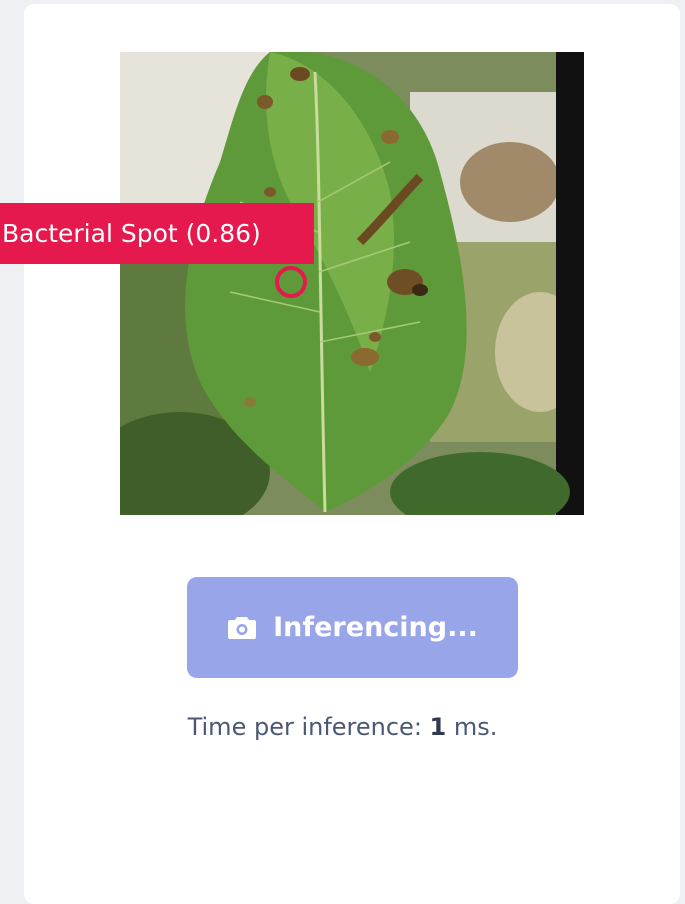 The height and width of the screenshot is (904, 685). What do you see at coordinates (472, 727) in the screenshot?
I see `inference-time-suffix: ms.` at bounding box center [472, 727].